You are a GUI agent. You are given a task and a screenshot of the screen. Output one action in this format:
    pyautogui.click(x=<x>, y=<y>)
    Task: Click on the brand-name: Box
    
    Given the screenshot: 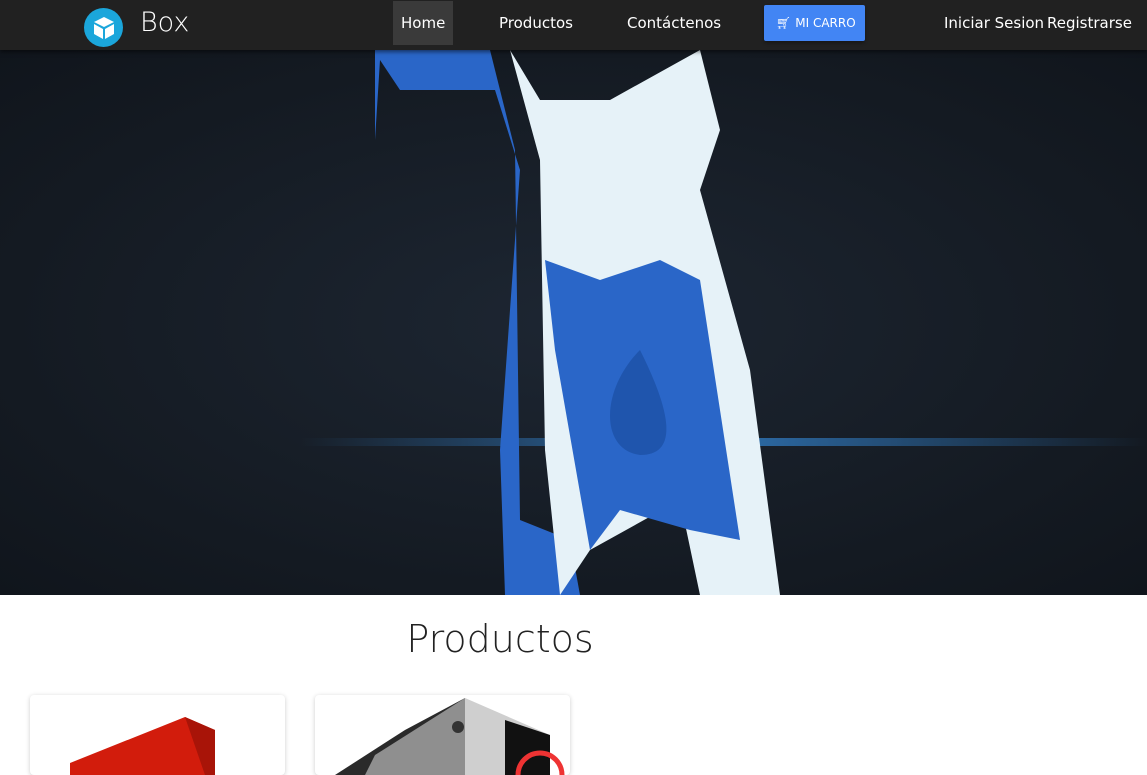 What is the action you would take?
    pyautogui.click(x=164, y=22)
    